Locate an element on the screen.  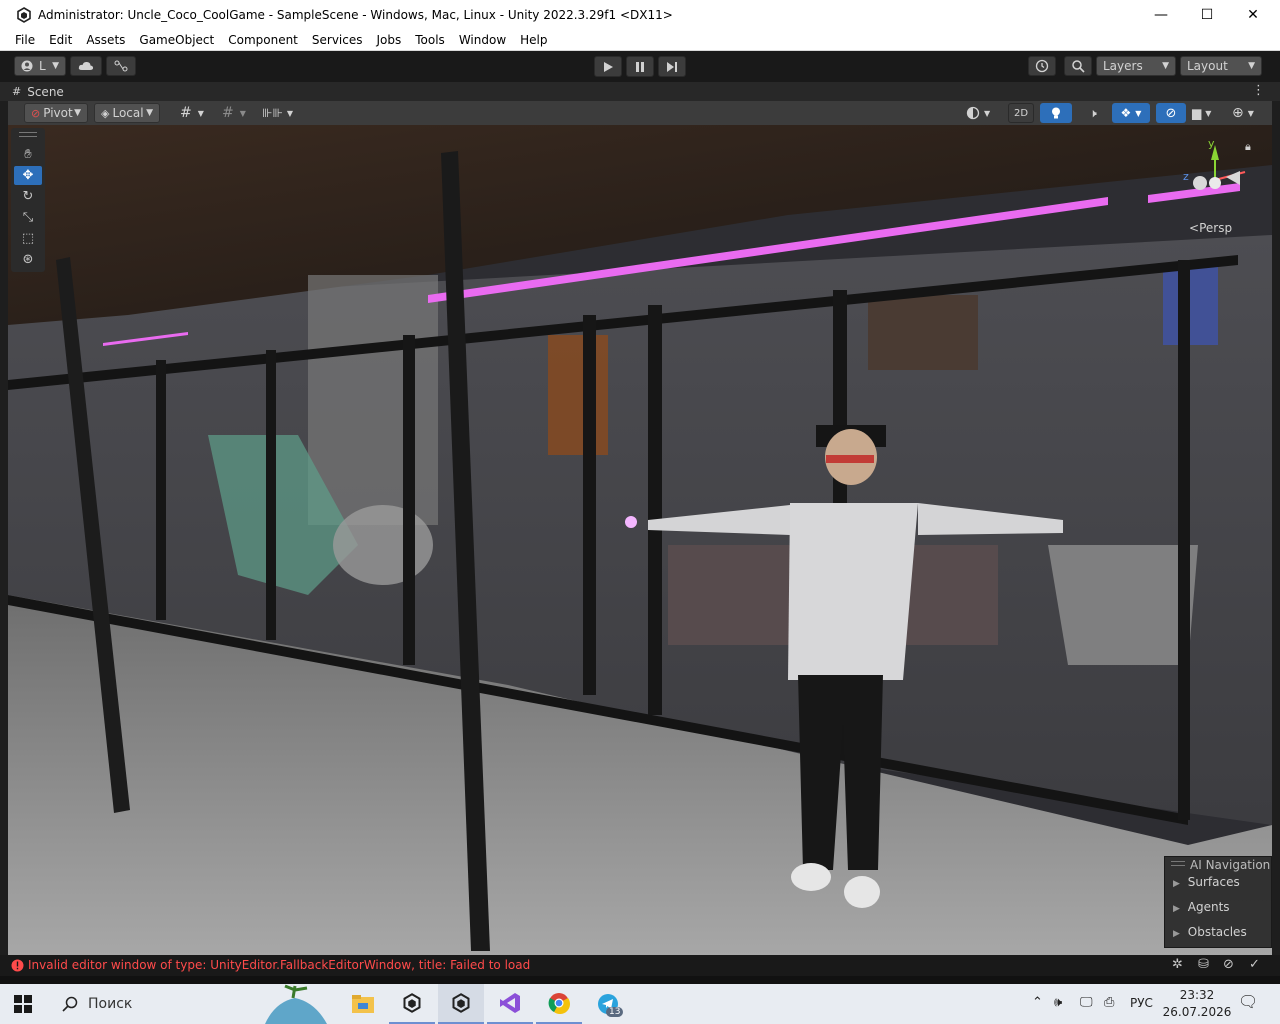
scale-tool-button: ⤡ is located at coordinates (28, 217).